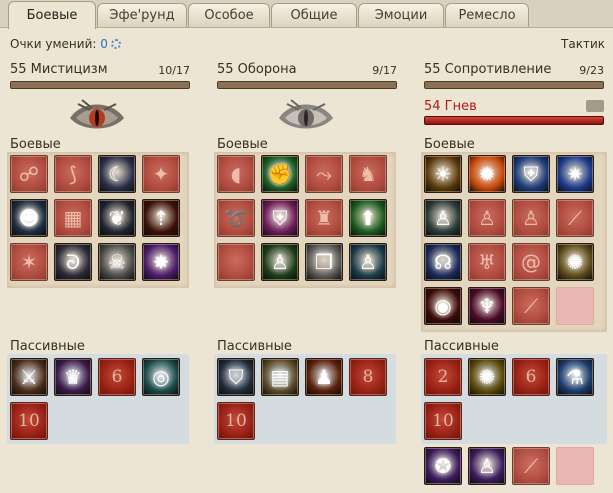 This screenshot has width=613, height=493. I want to click on passive-skills-grid: ⚔ ♛ 6 ◎ 10, so click(95, 399).